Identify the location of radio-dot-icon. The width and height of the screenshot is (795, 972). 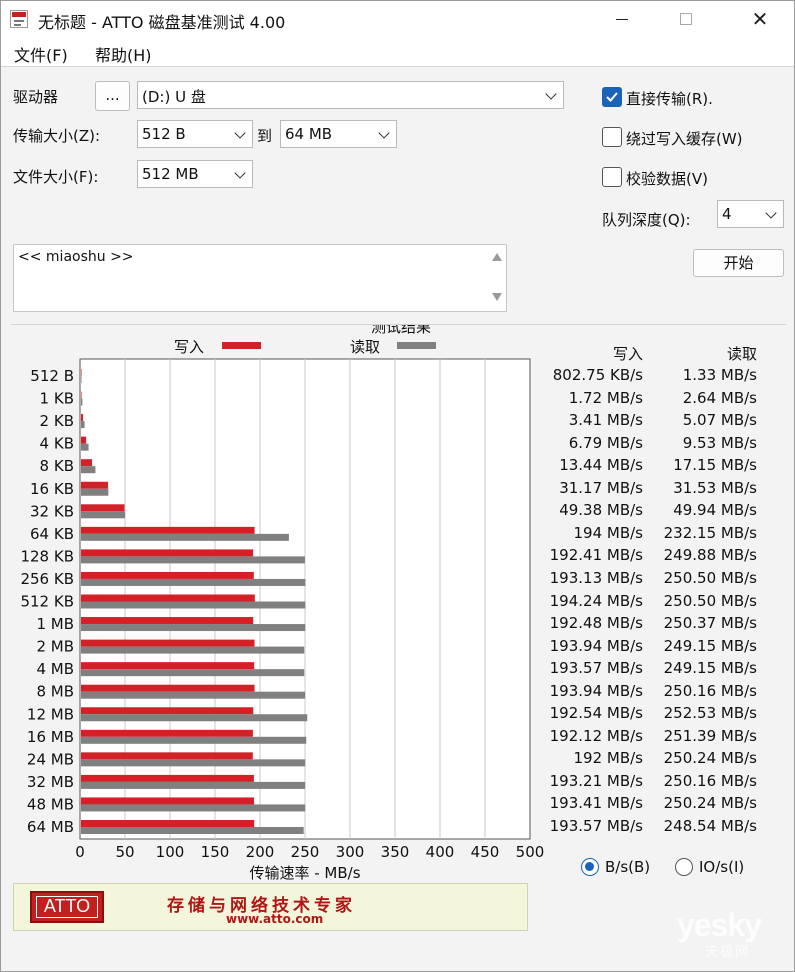
(589, 866).